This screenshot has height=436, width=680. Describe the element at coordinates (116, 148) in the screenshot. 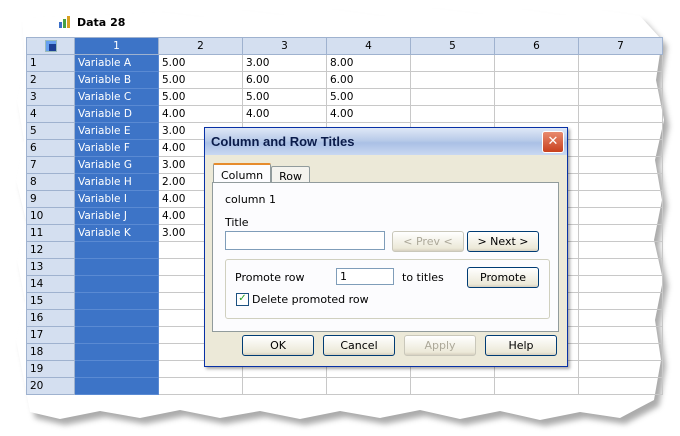

I see `grid-cell: Variable F` at that location.